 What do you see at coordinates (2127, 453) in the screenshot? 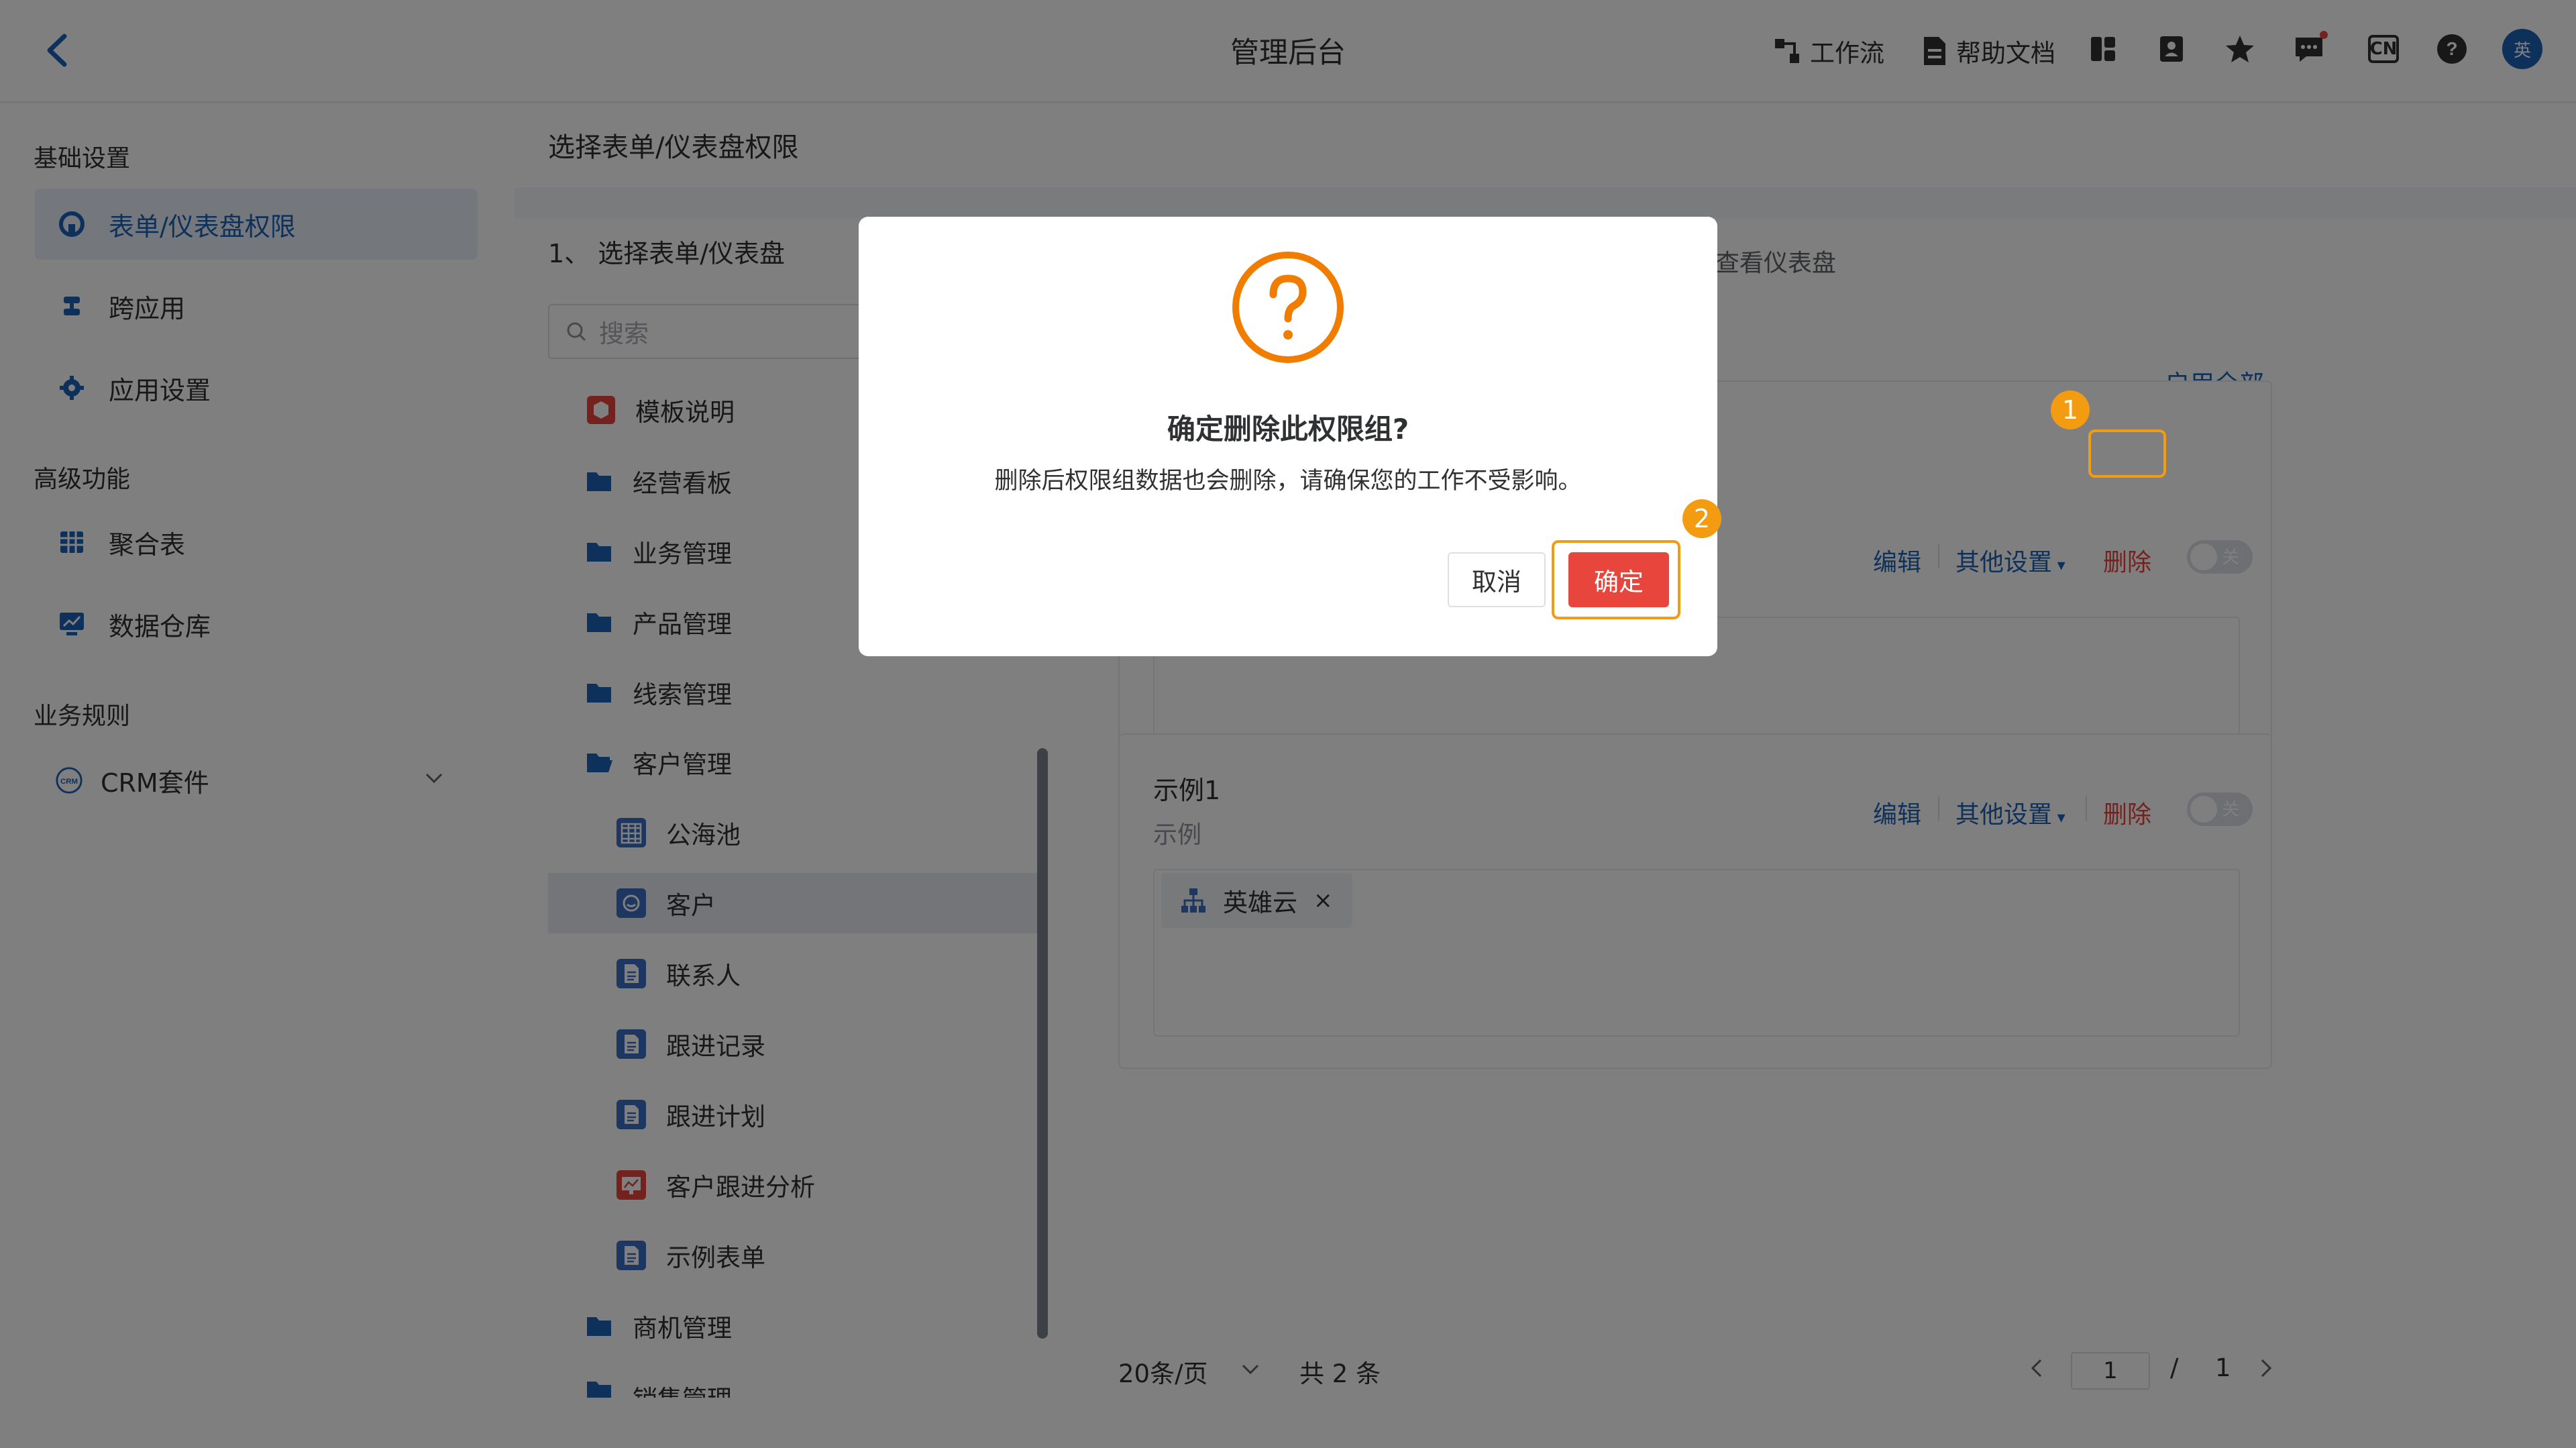
I see `delete-highlight` at bounding box center [2127, 453].